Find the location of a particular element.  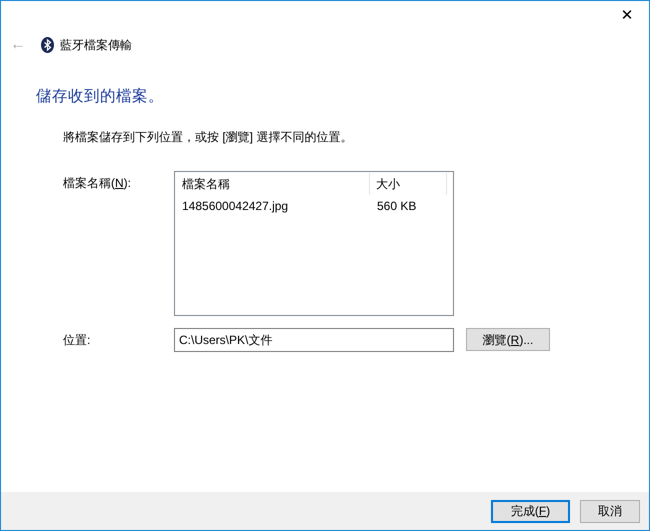

close-button: ✕ is located at coordinates (627, 16).